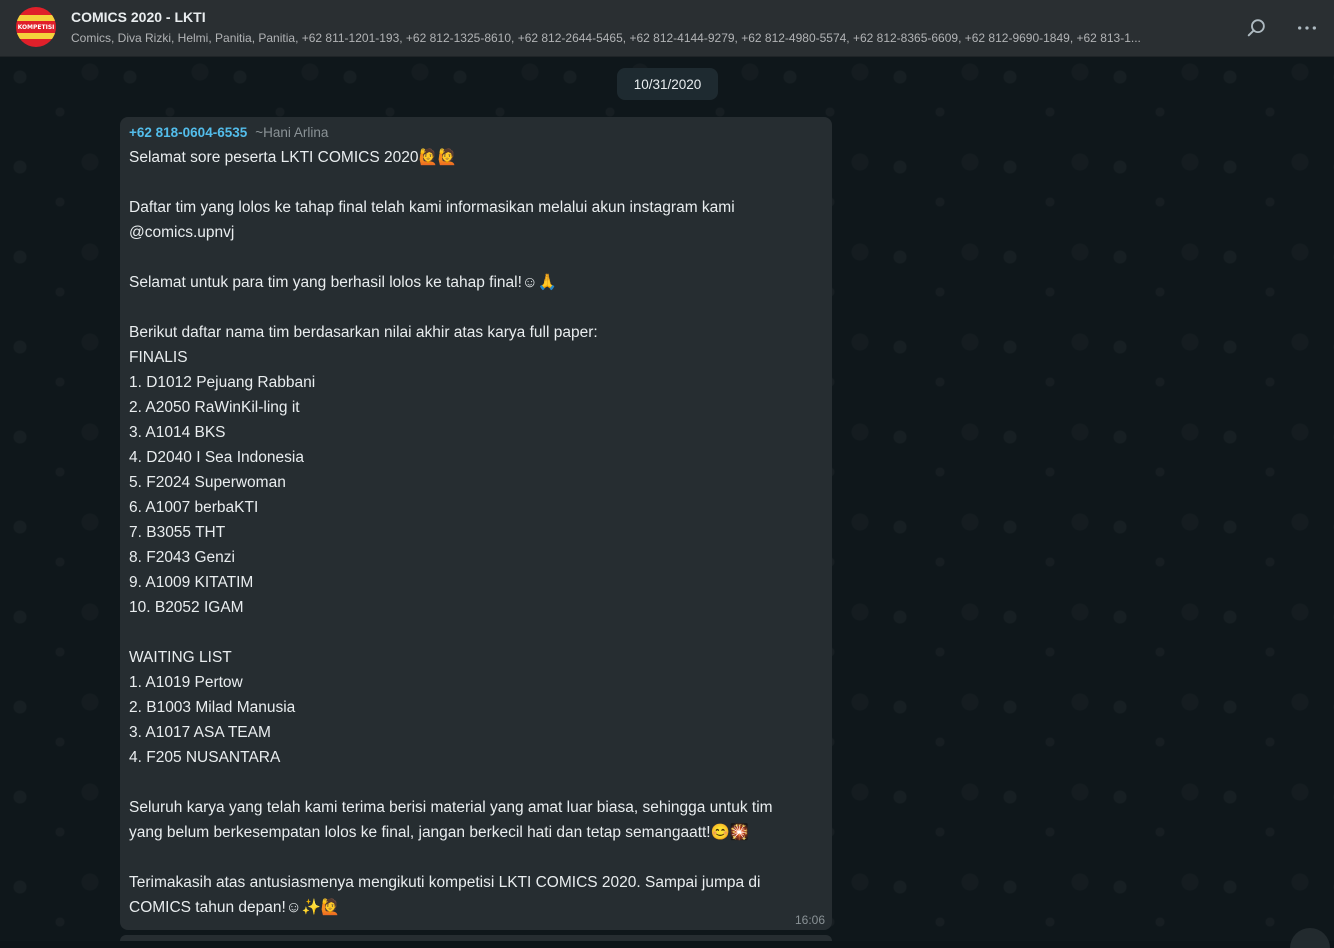  Describe the element at coordinates (667, 84) in the screenshot. I see `date-chip: 10/31/2020` at that location.